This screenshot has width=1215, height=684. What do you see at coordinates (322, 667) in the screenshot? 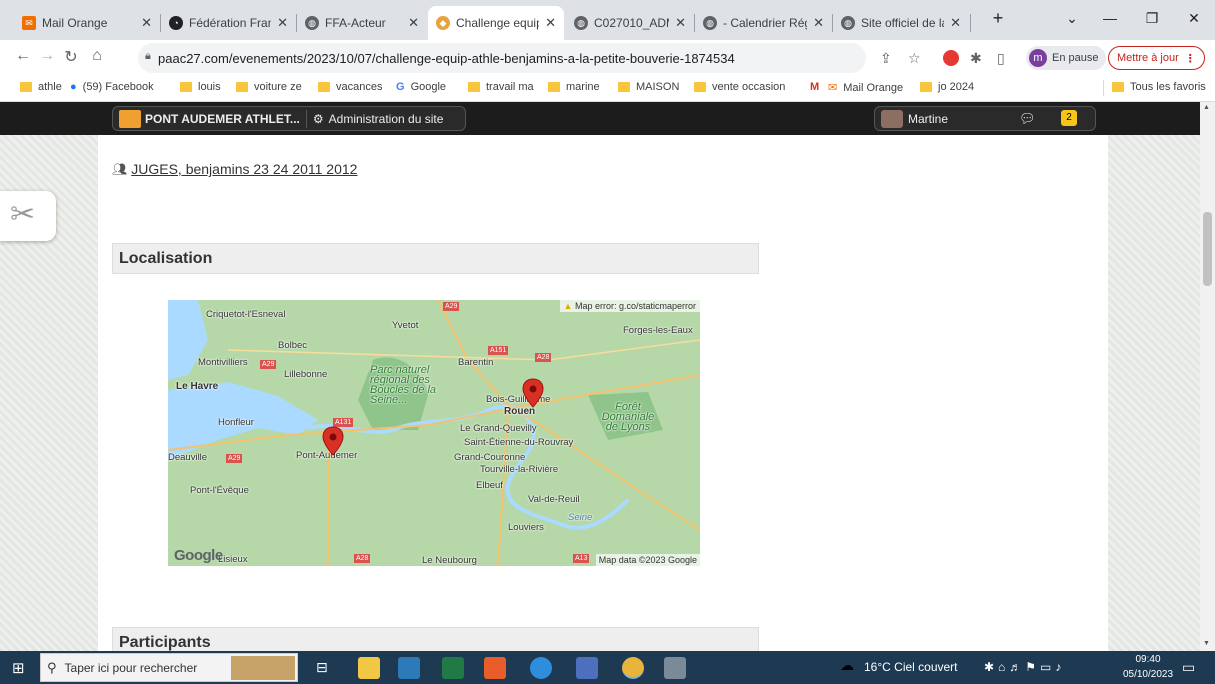
I see `task-view-icon: ⊟` at bounding box center [322, 667].